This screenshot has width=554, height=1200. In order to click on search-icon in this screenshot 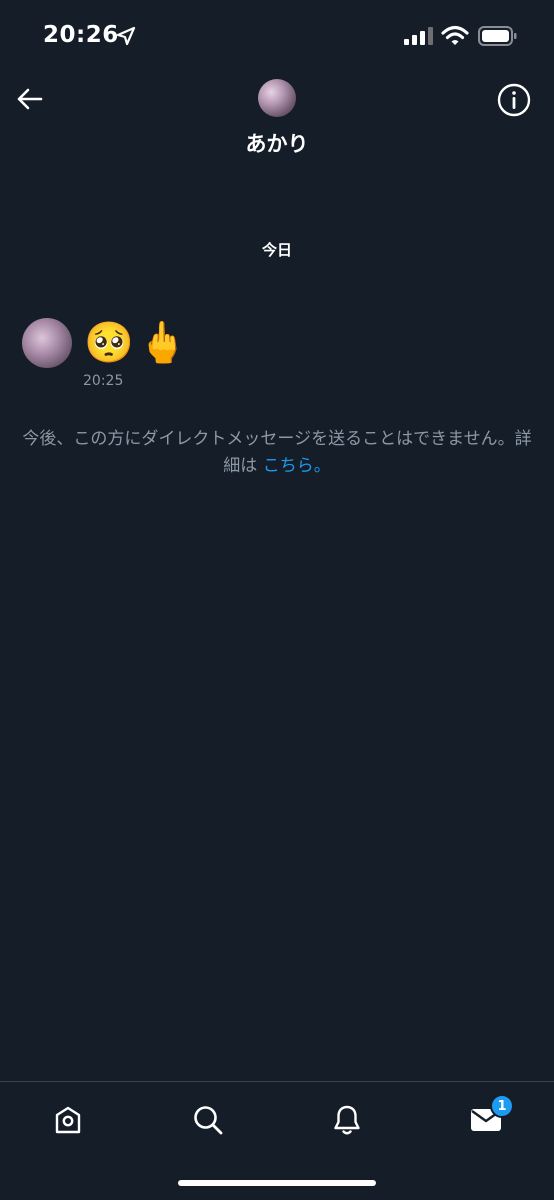, I will do `click(208, 1120)`.